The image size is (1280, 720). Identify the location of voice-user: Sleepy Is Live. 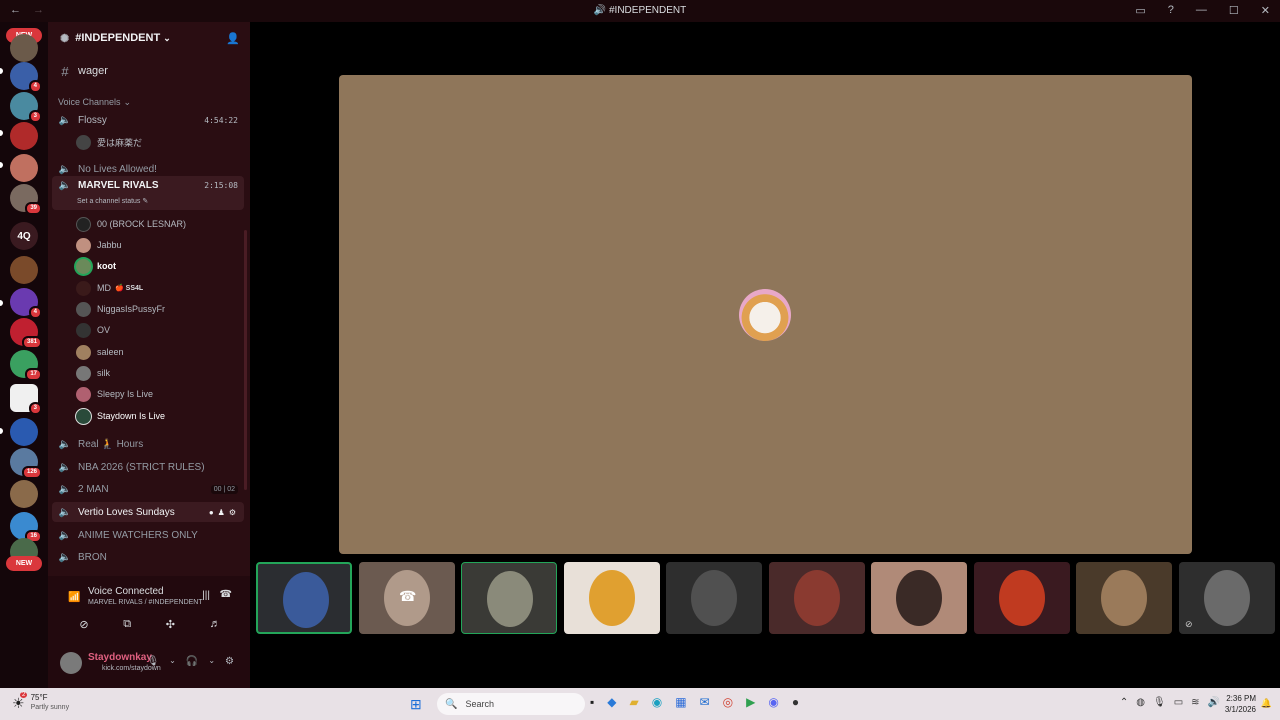
(114, 394).